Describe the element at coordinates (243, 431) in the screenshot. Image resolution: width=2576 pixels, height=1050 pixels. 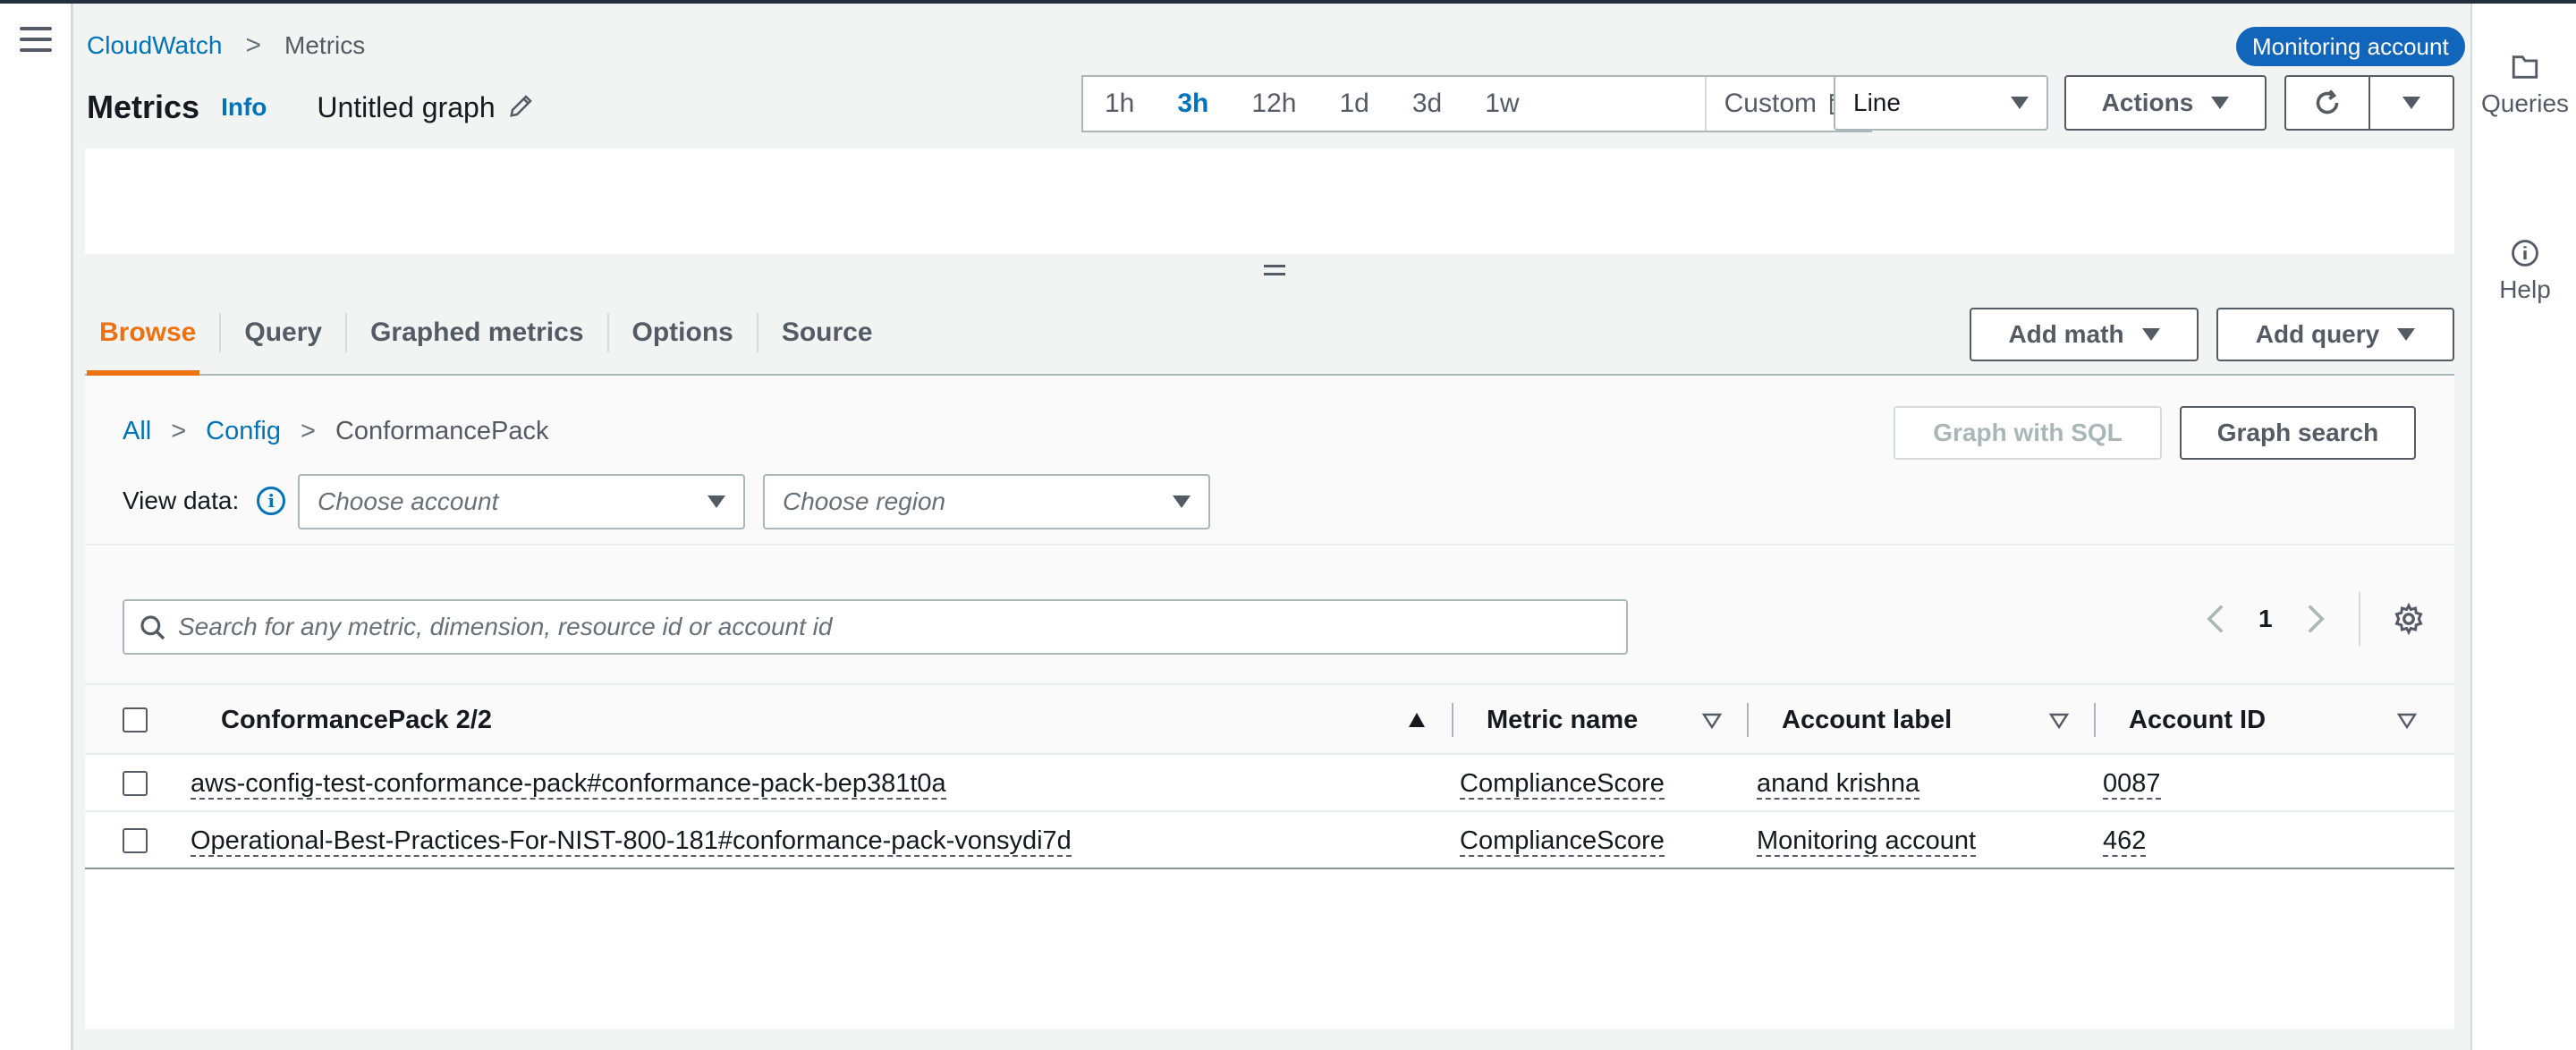
I see `breadcrumb-config: Config` at that location.